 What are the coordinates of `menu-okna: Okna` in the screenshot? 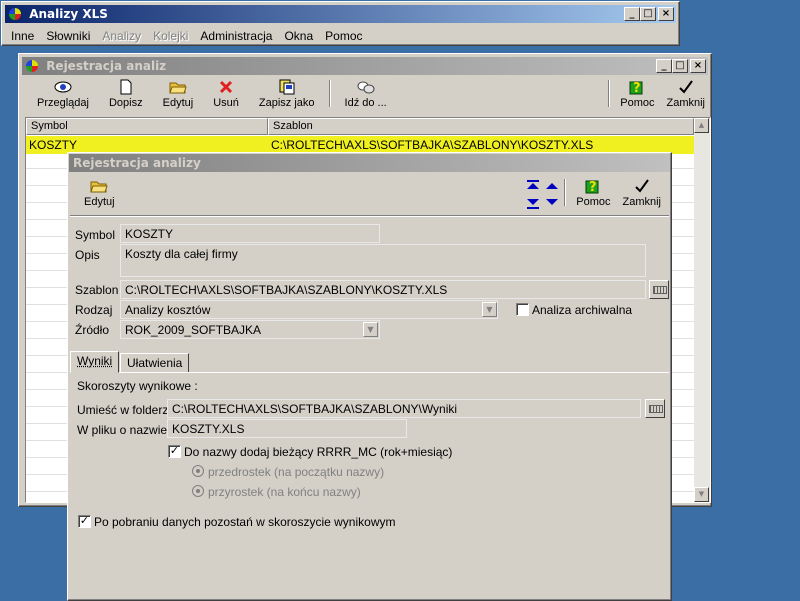 It's located at (298, 36).